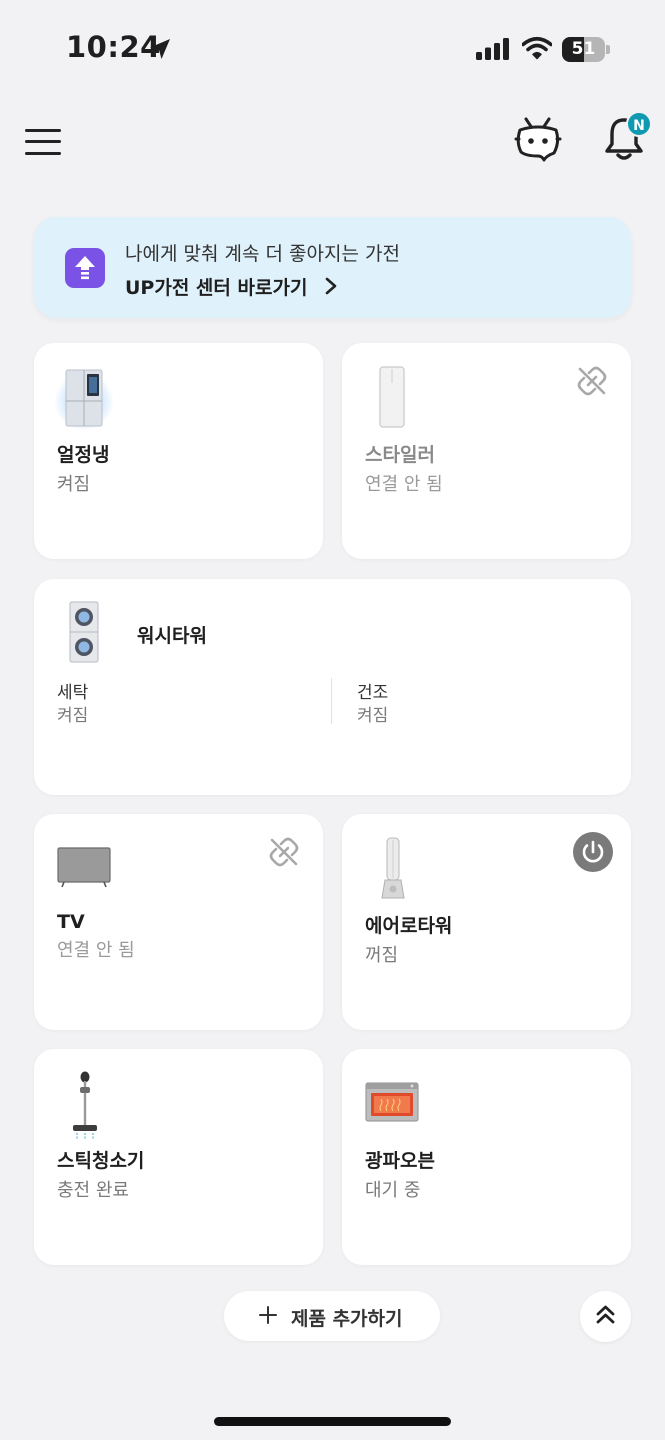  Describe the element at coordinates (84, 632) in the screenshot. I see `washtower-icon` at that location.